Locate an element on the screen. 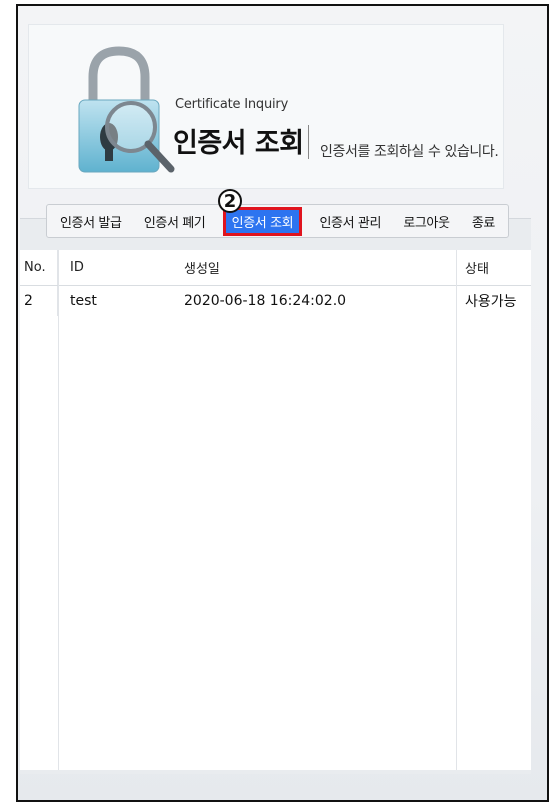 The height and width of the screenshot is (806, 560). column-header-id: ID is located at coordinates (113, 267).